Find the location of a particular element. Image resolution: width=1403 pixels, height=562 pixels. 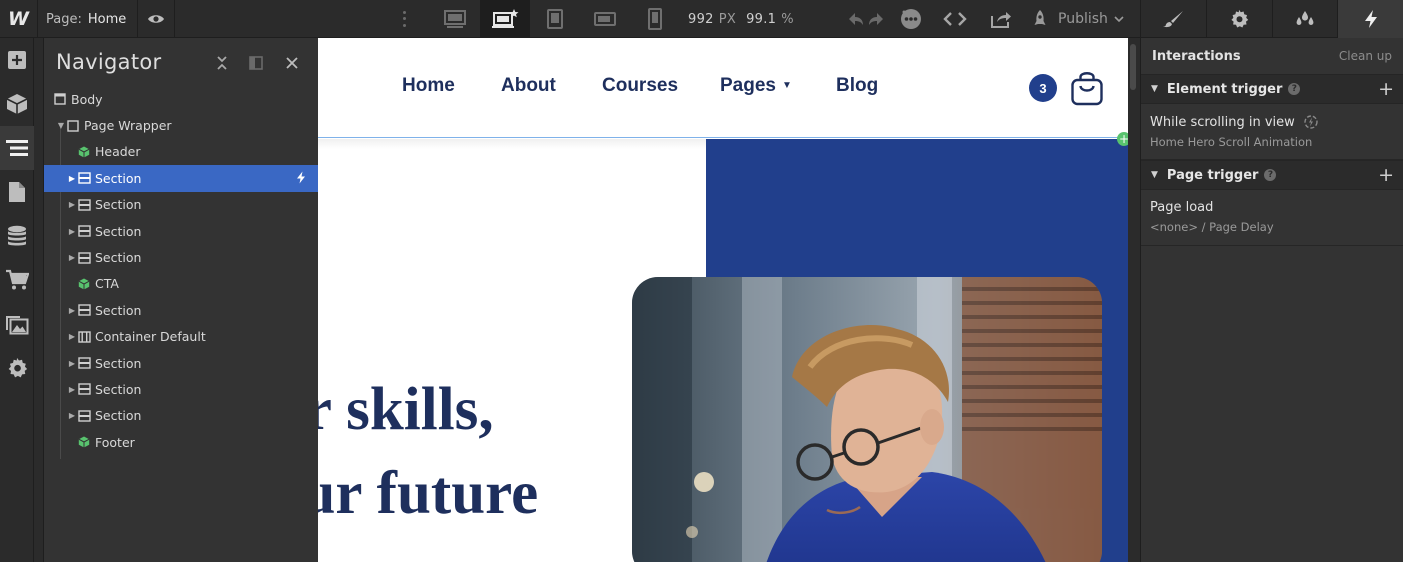

export-button is located at coordinates (1001, 19).